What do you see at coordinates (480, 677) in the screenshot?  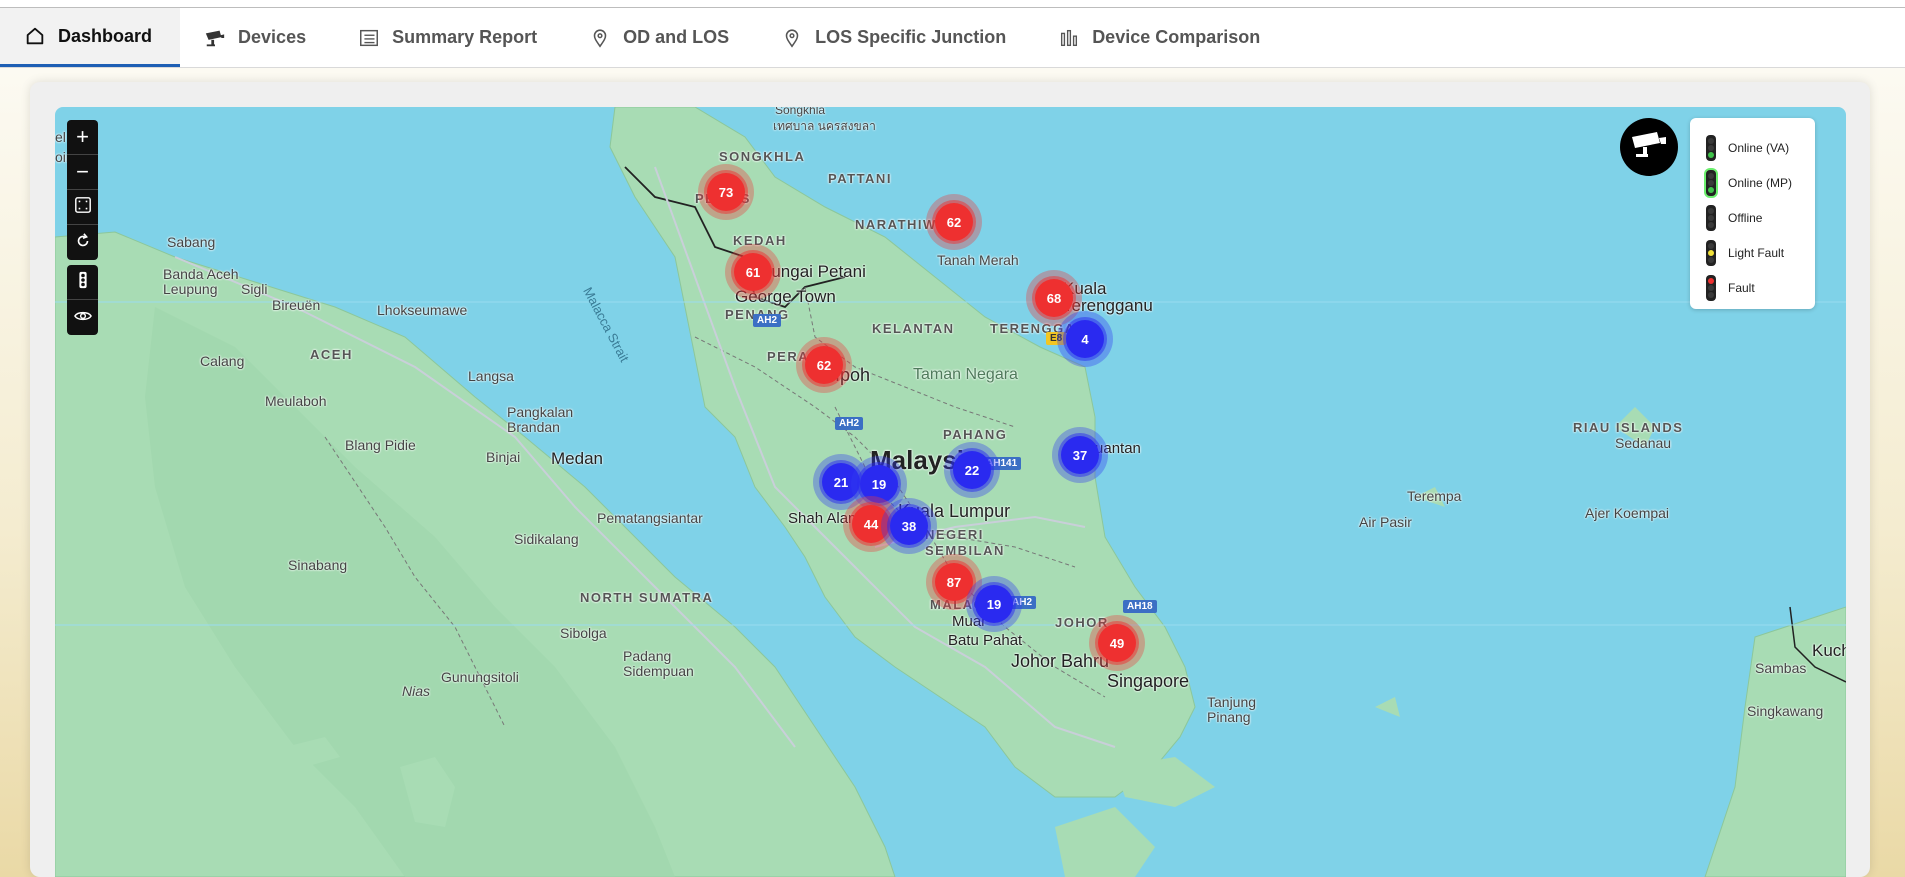 I see `map-label-gunungsitoli: Gunungsitoli` at bounding box center [480, 677].